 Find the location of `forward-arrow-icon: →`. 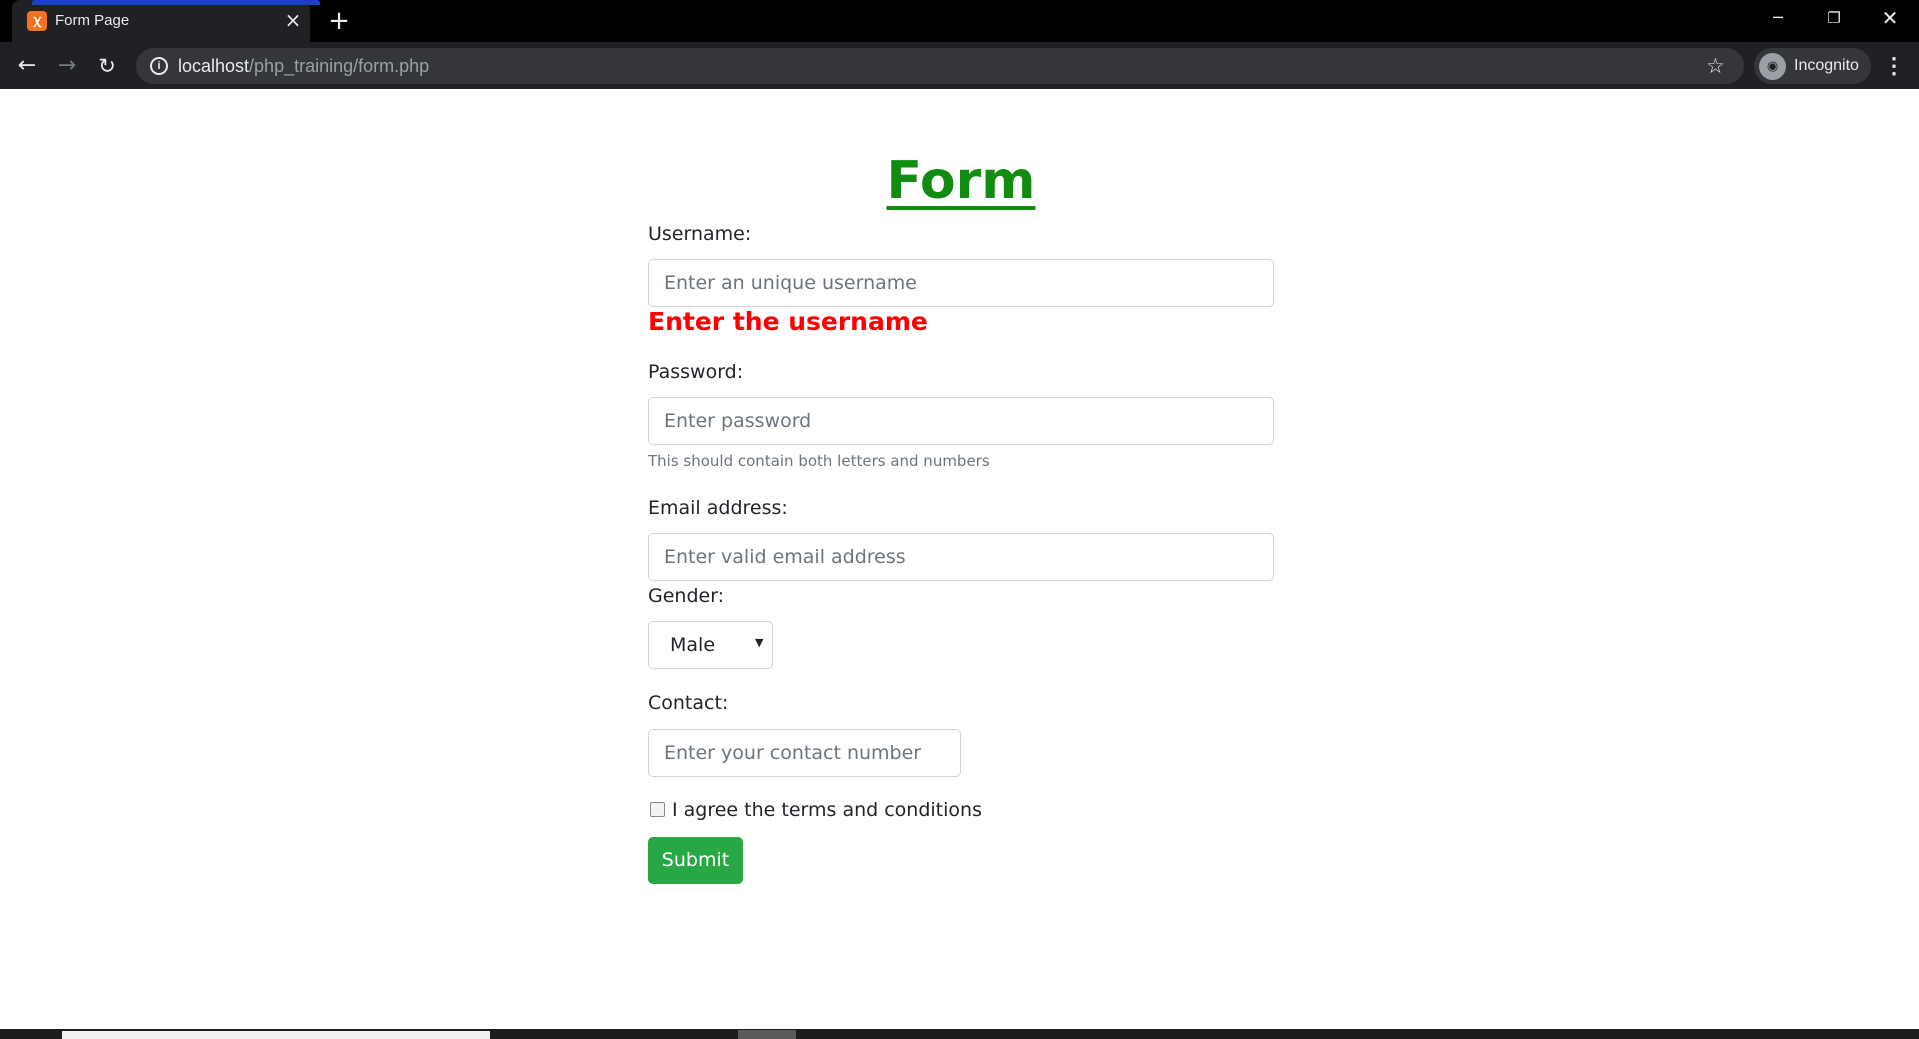

forward-arrow-icon: → is located at coordinates (67, 66).